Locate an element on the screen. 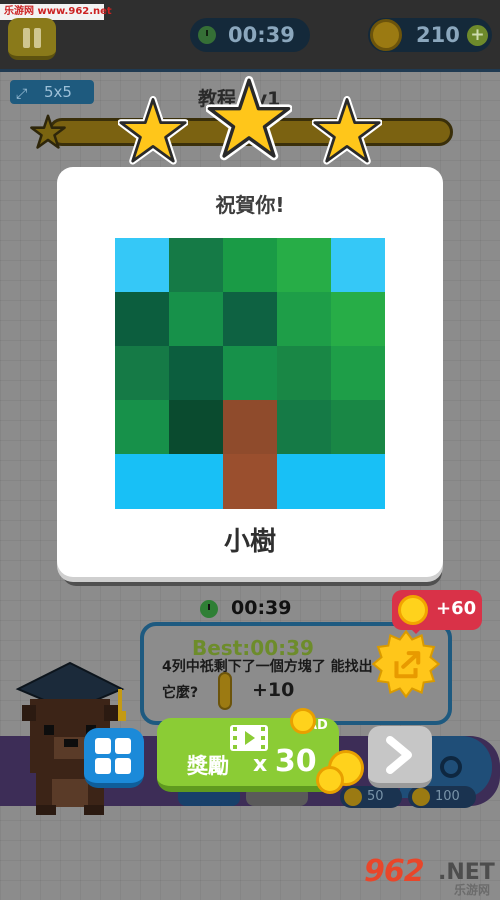 Image resolution: width=500 pixels, height=900 pixels. hint-coin-reward: +10 is located at coordinates (273, 690).